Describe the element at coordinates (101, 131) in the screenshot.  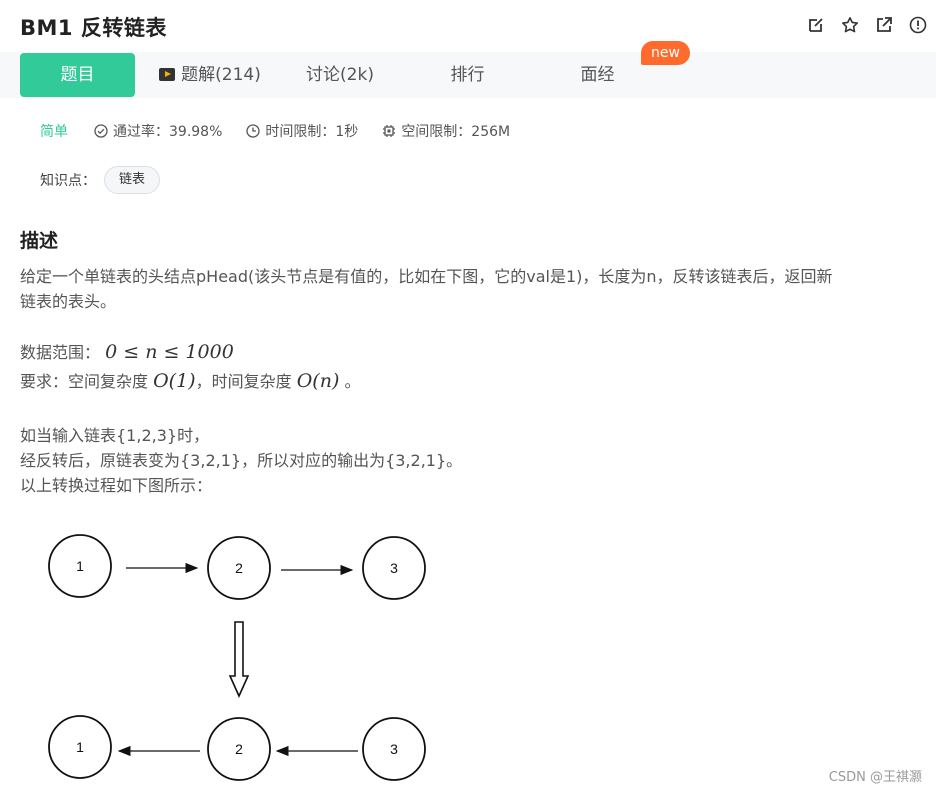
I see `check-circle-icon` at that location.